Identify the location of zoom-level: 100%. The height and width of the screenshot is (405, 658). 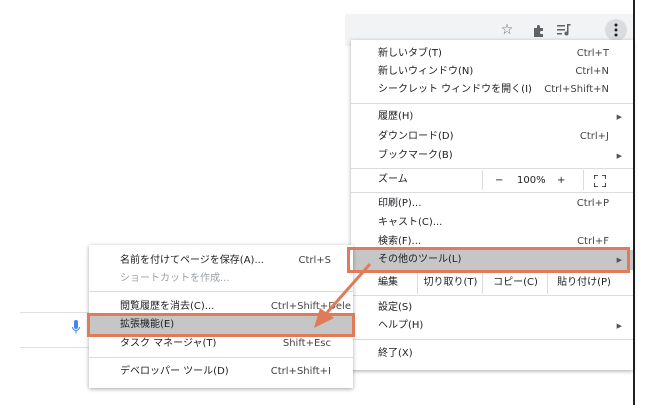
(531, 180).